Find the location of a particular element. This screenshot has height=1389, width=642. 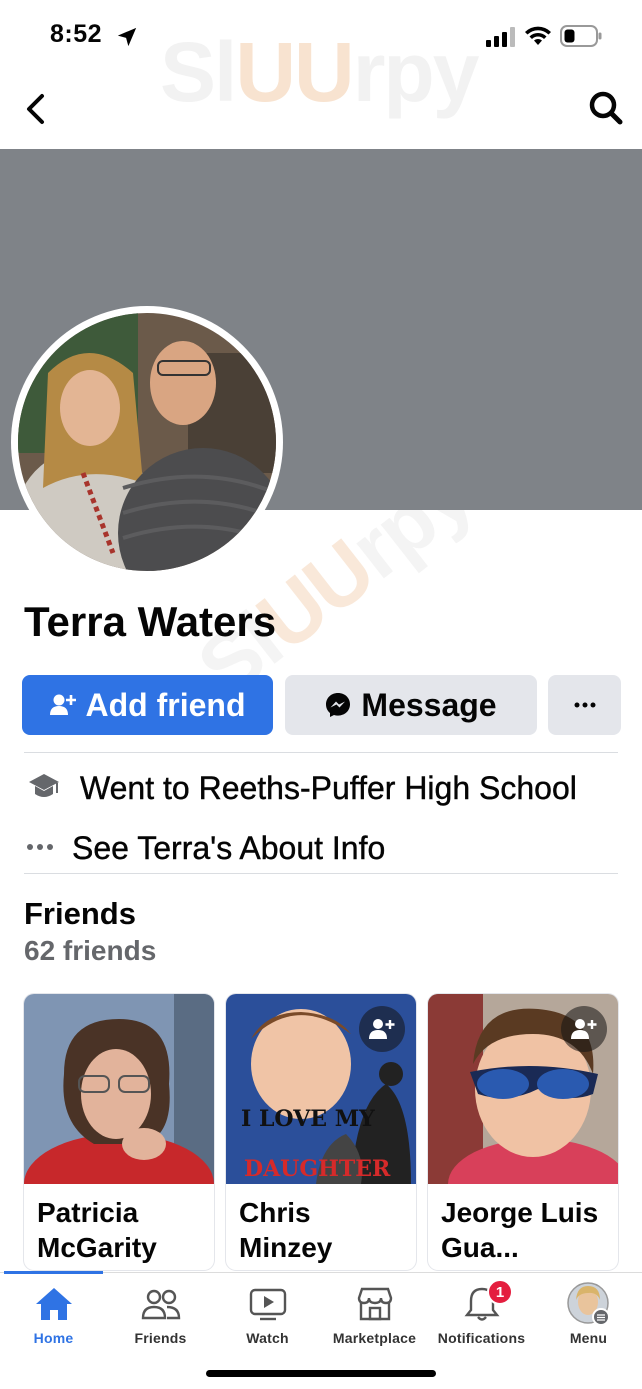

marketplace-icon is located at coordinates (374, 1304).